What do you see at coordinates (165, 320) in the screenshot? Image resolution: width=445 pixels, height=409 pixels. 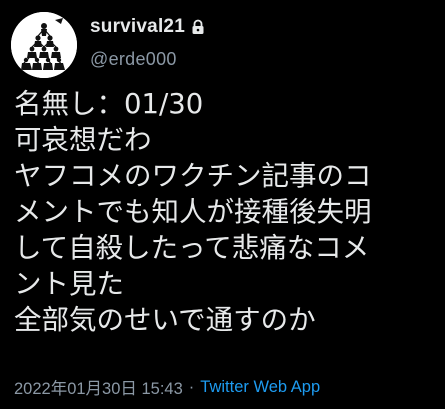 I see `tweet-line: 全部気のせいで通すのか` at bounding box center [165, 320].